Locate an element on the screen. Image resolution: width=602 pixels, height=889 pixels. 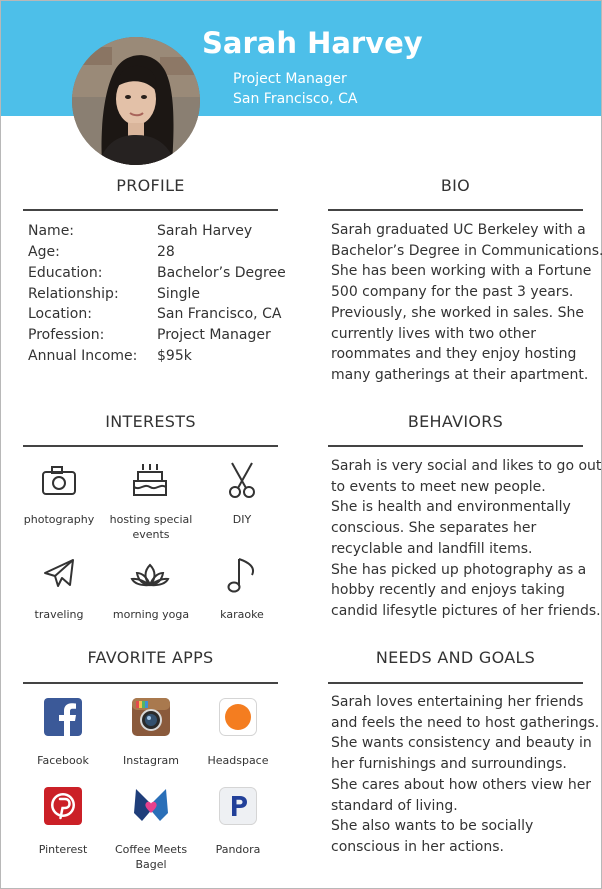
needs-line: She also wants to be socially is located at coordinates (432, 826).